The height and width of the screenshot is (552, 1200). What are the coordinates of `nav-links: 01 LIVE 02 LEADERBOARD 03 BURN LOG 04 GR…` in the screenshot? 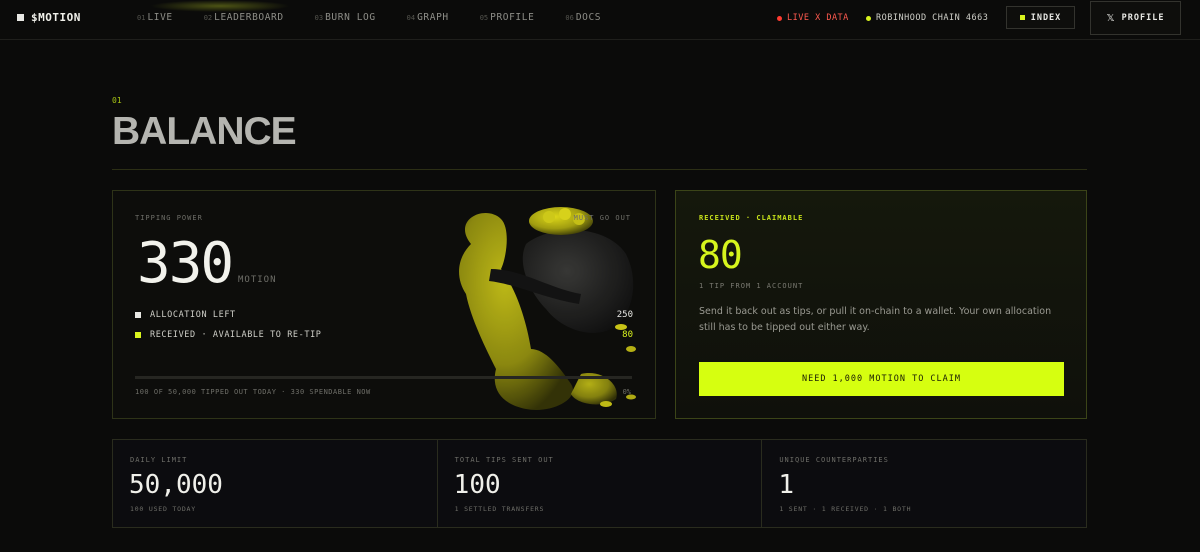 It's located at (384, 17).